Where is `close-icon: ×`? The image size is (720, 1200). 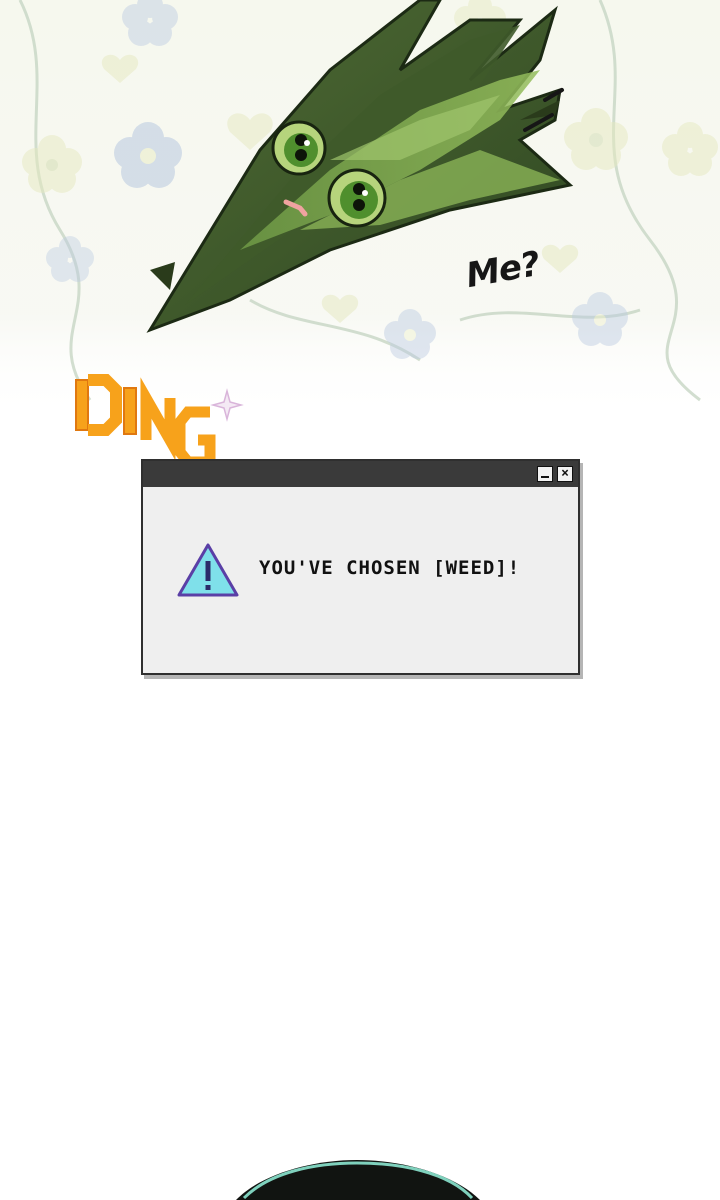 close-icon: × is located at coordinates (565, 474).